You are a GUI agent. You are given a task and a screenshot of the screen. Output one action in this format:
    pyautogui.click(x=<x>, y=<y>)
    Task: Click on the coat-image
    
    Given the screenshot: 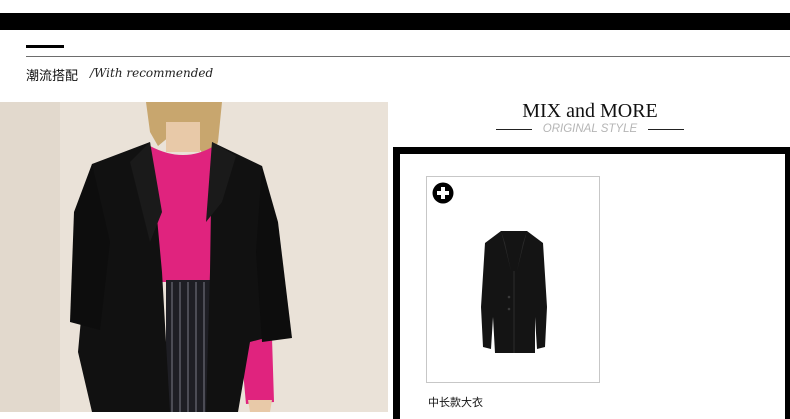 What is the action you would take?
    pyautogui.click(x=514, y=292)
    